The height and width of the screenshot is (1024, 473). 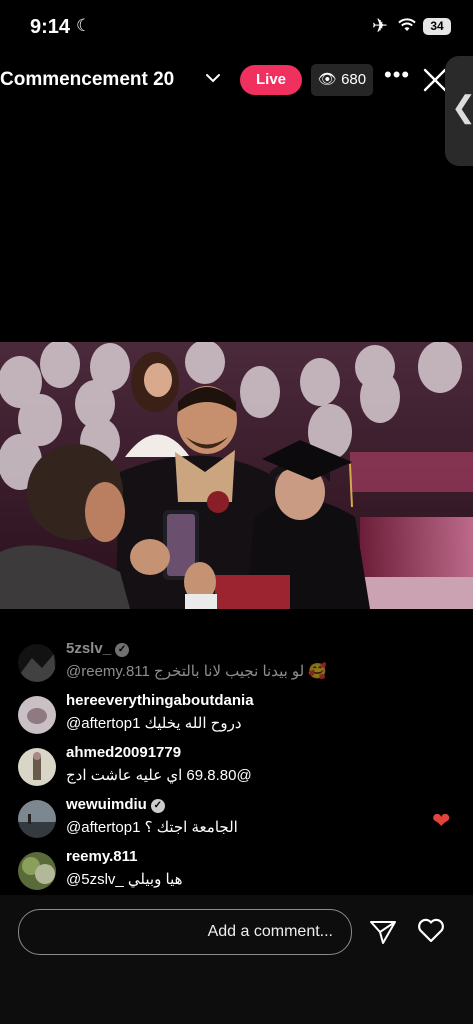 What do you see at coordinates (89, 648) in the screenshot?
I see `comment-username-text: 5zslv_` at bounding box center [89, 648].